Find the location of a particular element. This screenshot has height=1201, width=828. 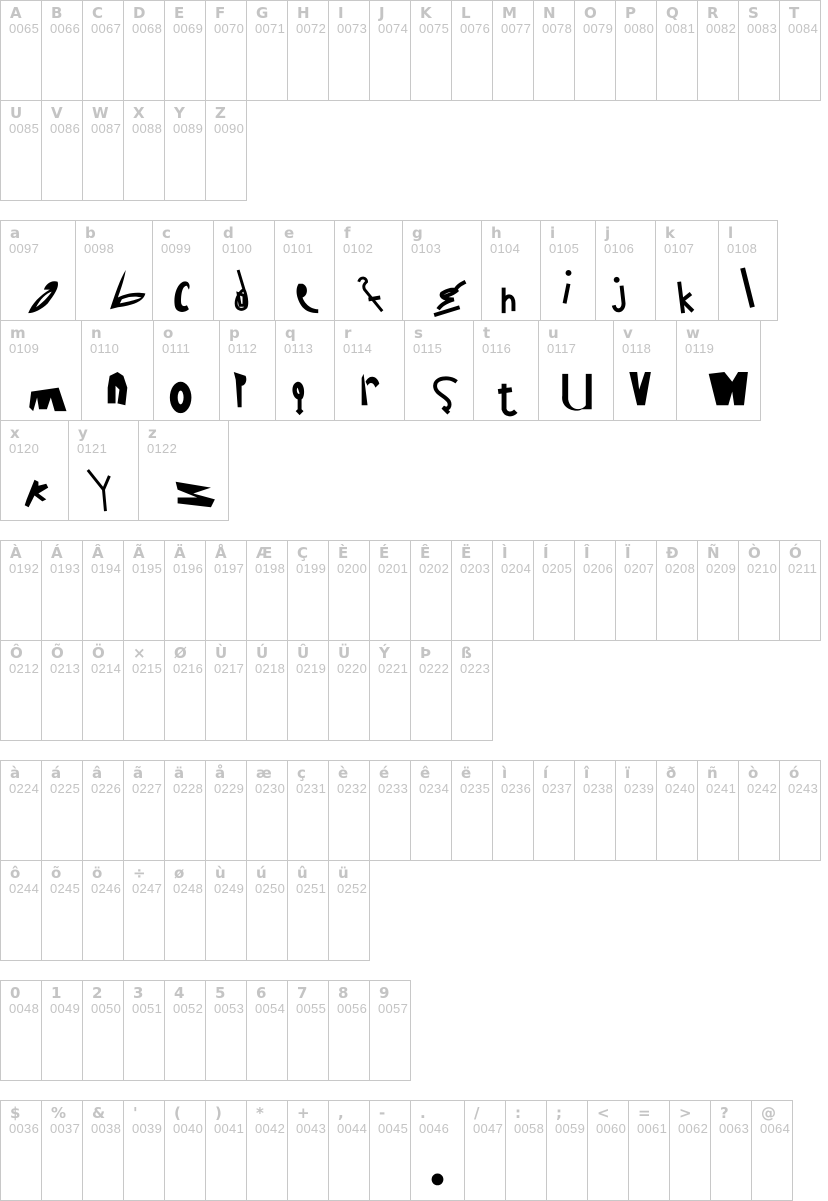

character-code: 0205 is located at coordinates (557, 568).